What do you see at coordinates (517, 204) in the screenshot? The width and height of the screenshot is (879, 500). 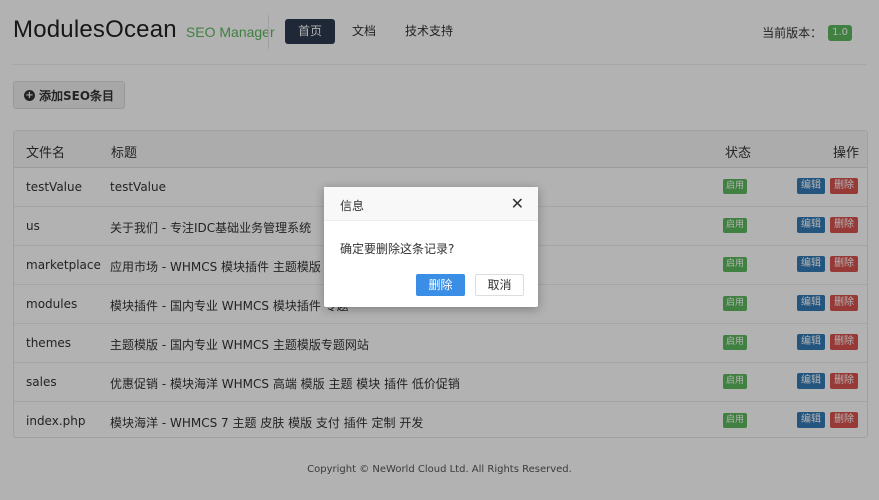 I see `close-icon: ✕` at bounding box center [517, 204].